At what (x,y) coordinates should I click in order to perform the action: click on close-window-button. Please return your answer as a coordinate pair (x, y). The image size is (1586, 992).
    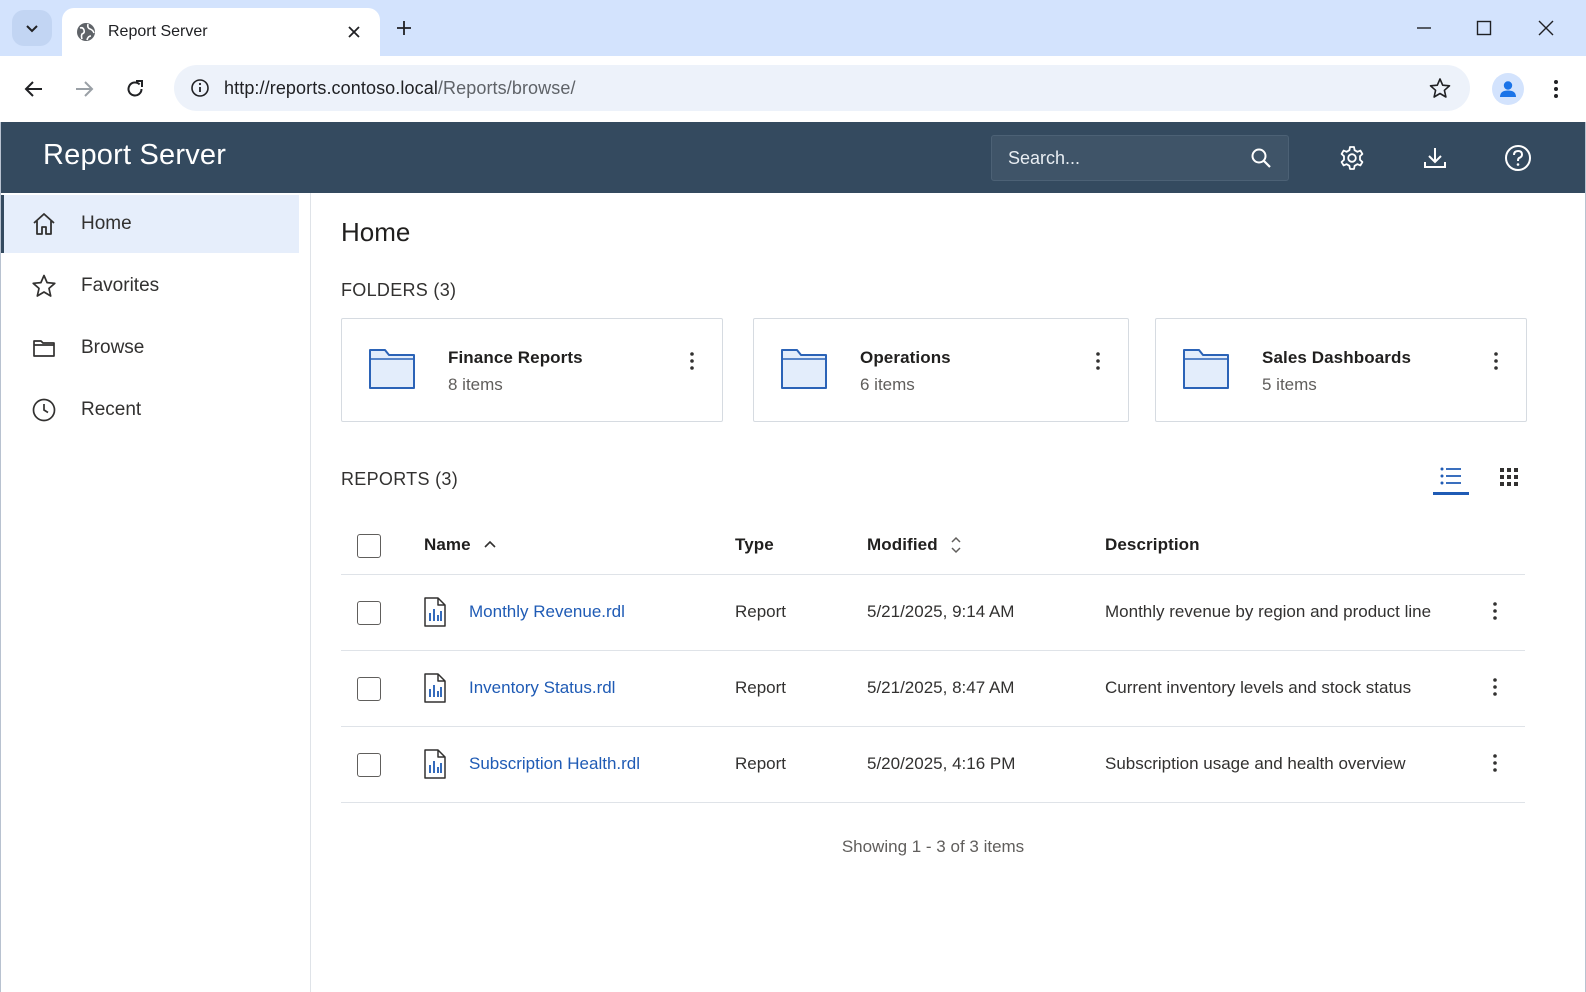
    Looking at the image, I should click on (1546, 28).